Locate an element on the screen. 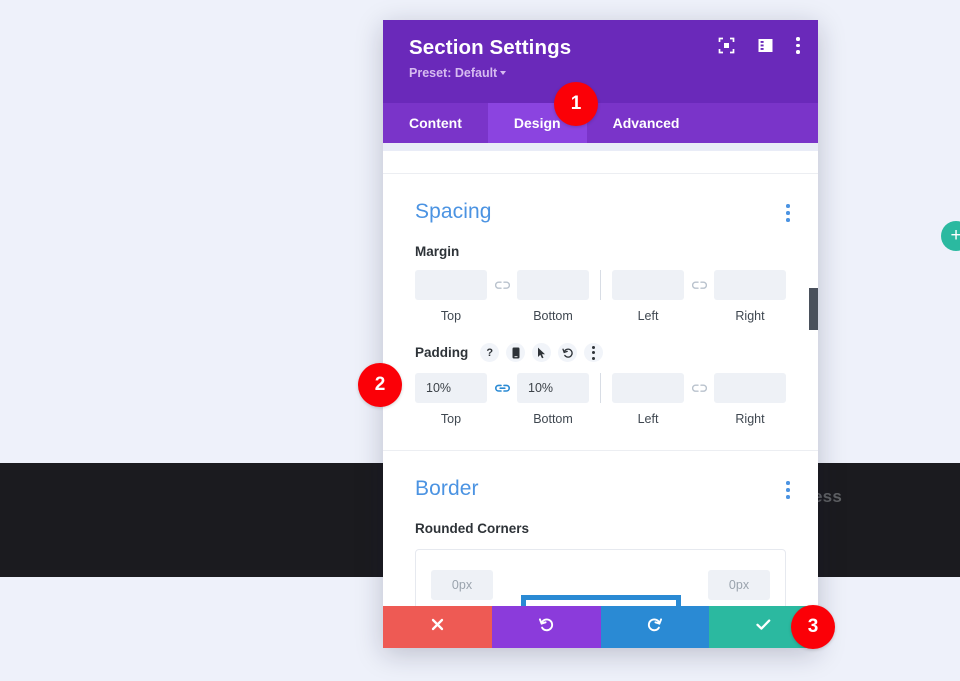 The width and height of the screenshot is (960, 681). hover-cursor-icon is located at coordinates (542, 352).